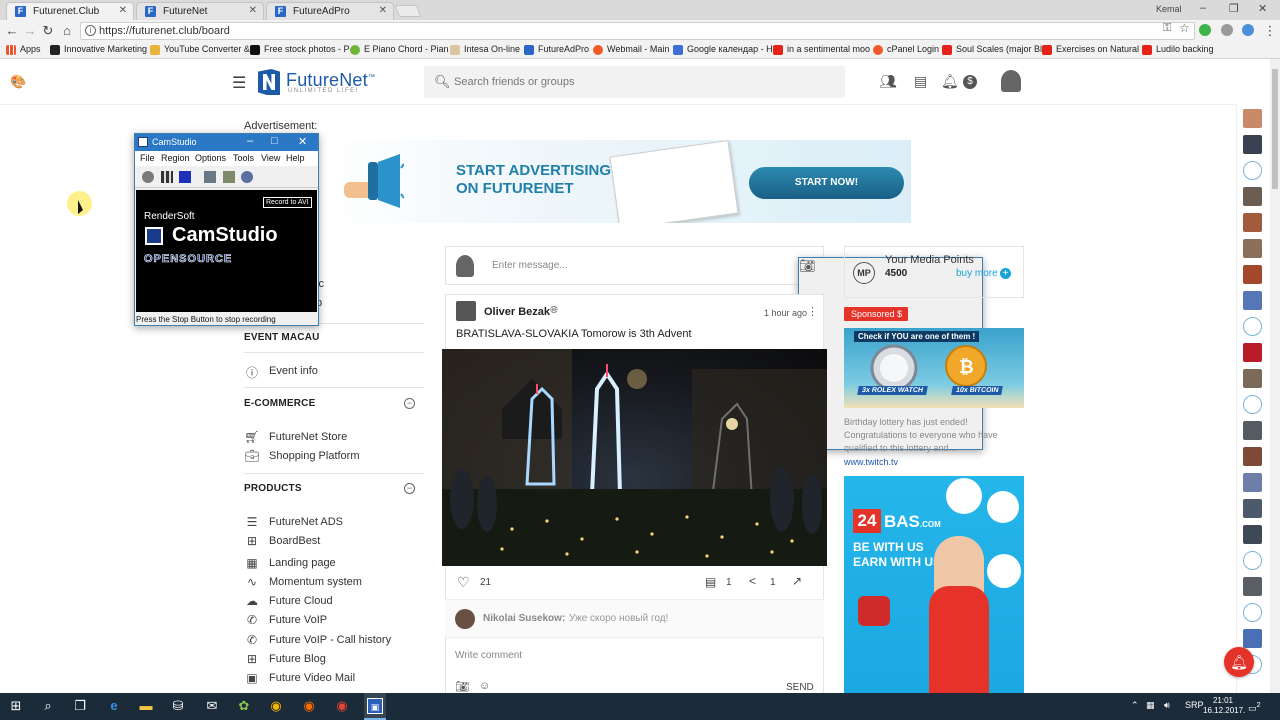 This screenshot has height=720, width=1280. Describe the element at coordinates (30, 30) in the screenshot. I see `forward-icon: →` at that location.